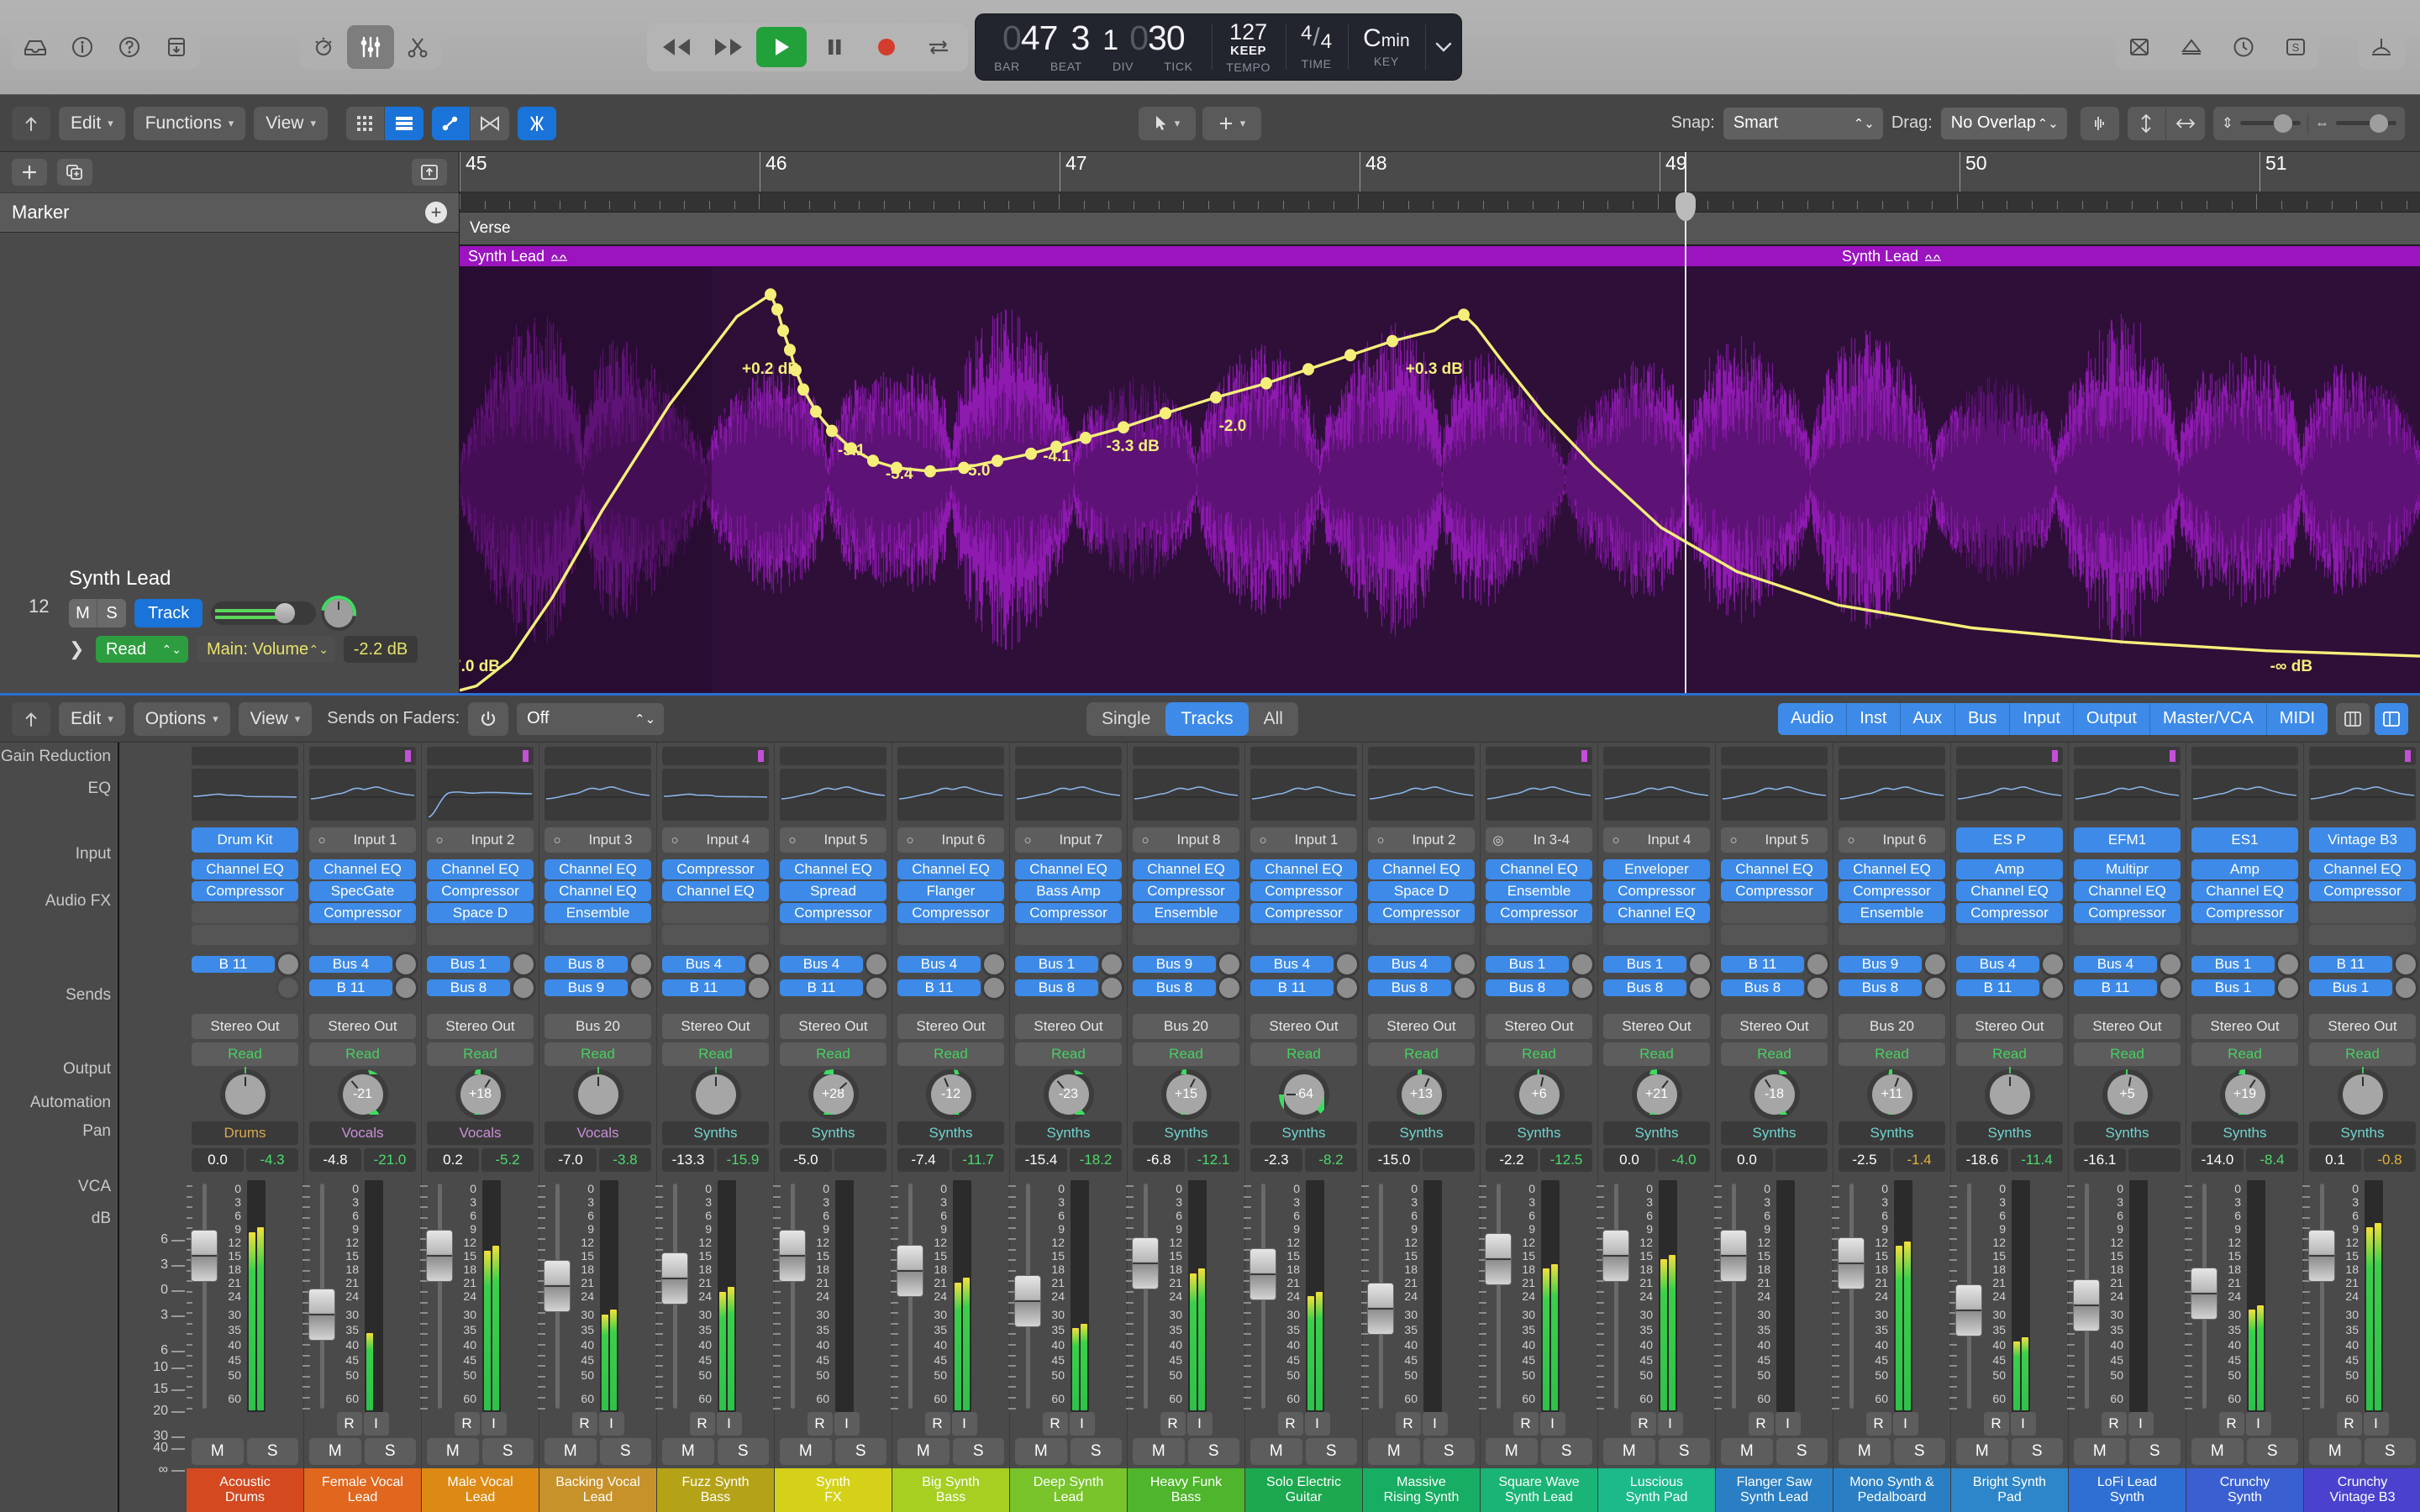 This screenshot has width=2420, height=1512. What do you see at coordinates (481, 913) in the screenshot?
I see `audio-fx-slot: Space D` at bounding box center [481, 913].